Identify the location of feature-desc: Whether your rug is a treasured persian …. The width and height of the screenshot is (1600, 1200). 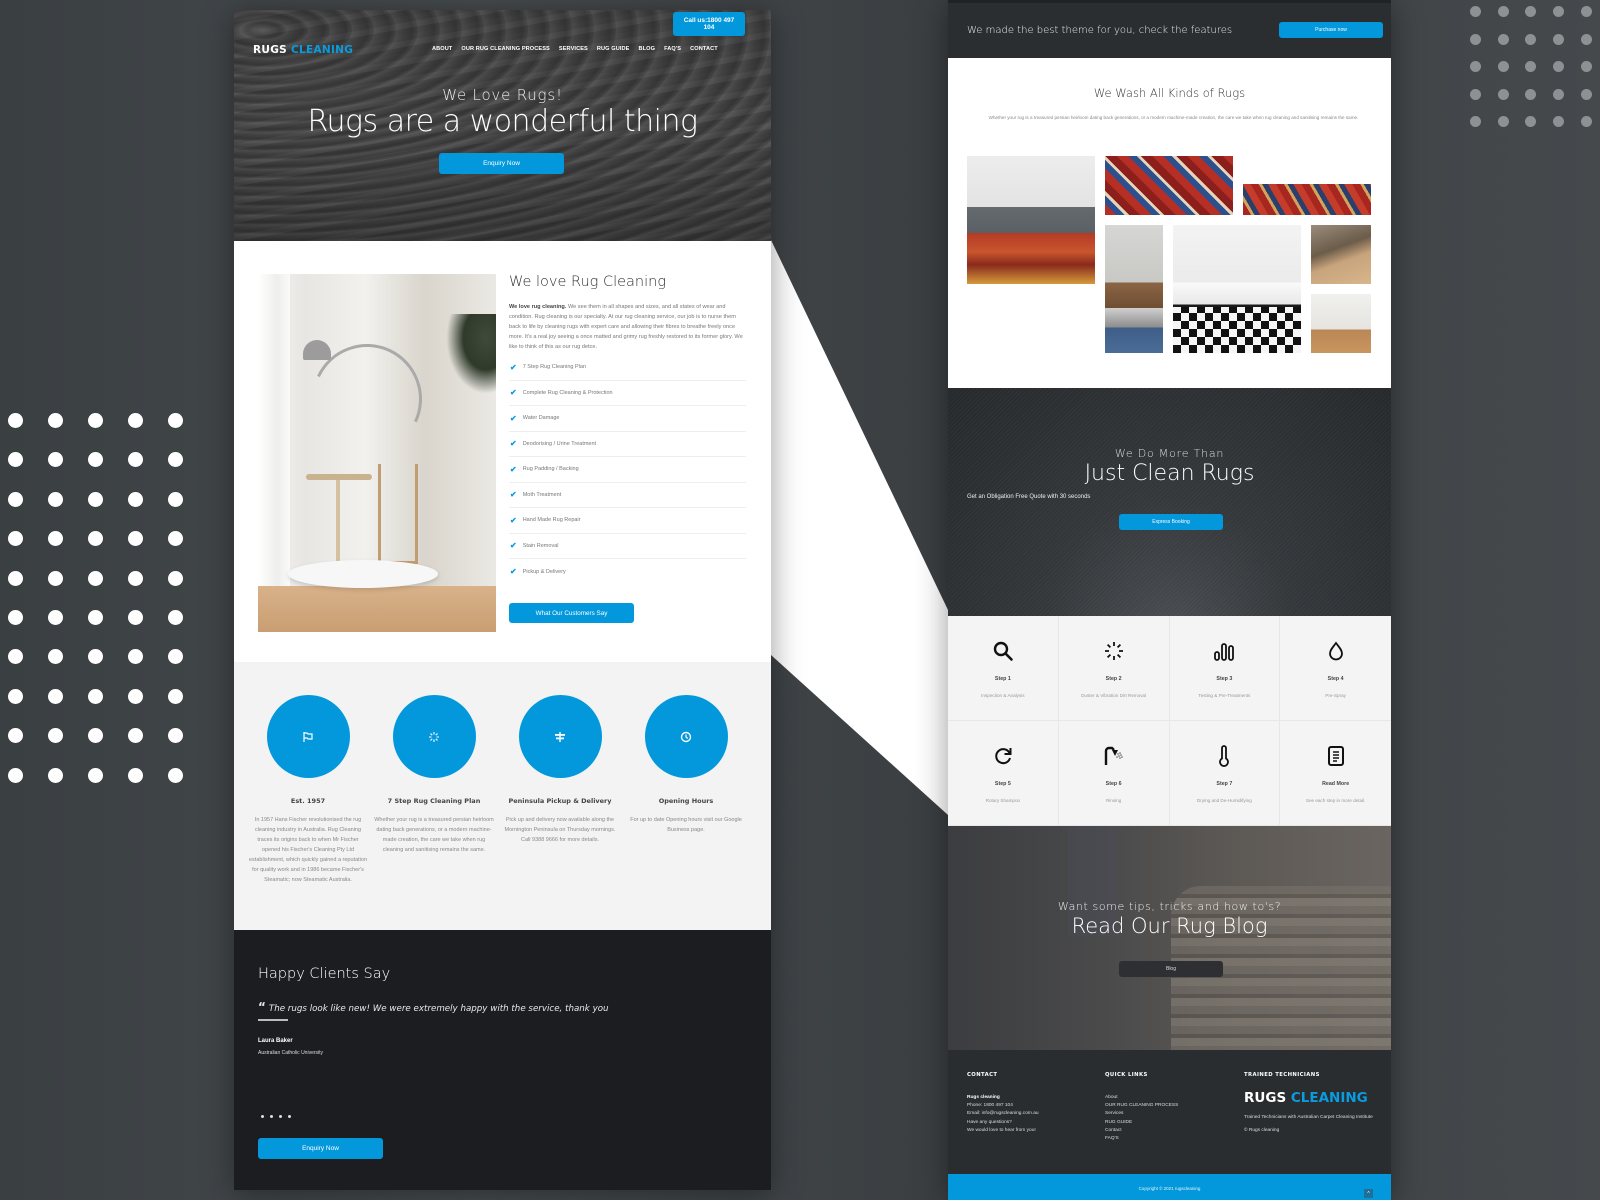
(434, 835).